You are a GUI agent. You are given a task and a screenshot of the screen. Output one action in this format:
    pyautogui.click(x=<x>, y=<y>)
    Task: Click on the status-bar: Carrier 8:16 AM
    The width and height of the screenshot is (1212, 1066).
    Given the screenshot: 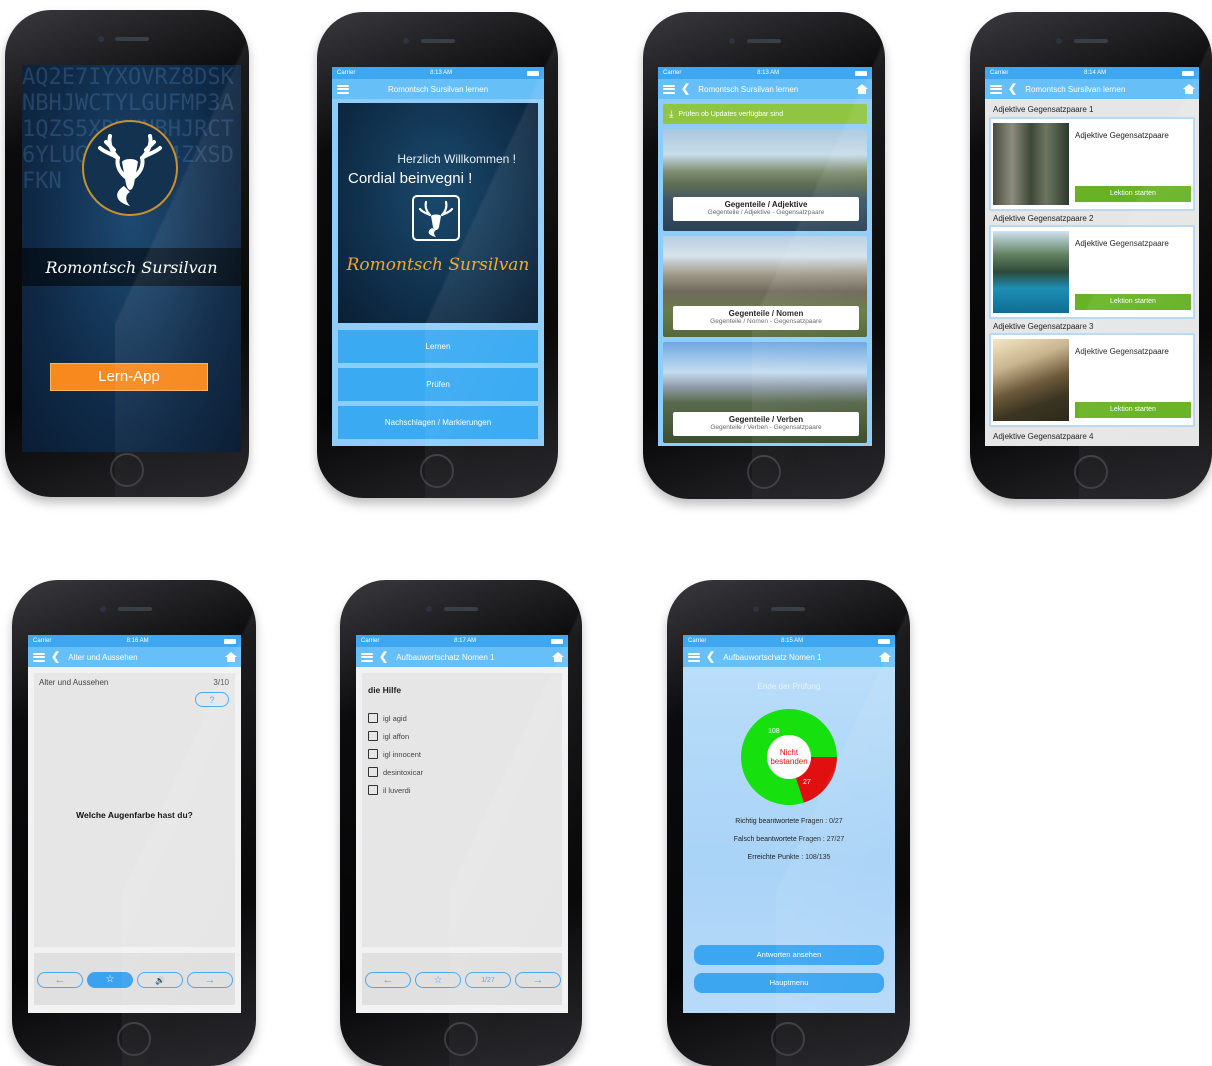 What is the action you would take?
    pyautogui.click(x=134, y=641)
    